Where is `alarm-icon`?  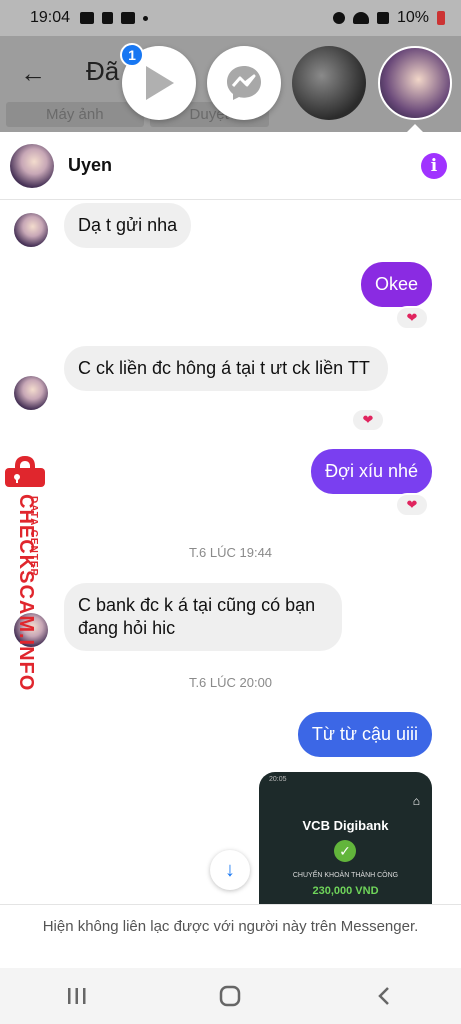 alarm-icon is located at coordinates (338, 18).